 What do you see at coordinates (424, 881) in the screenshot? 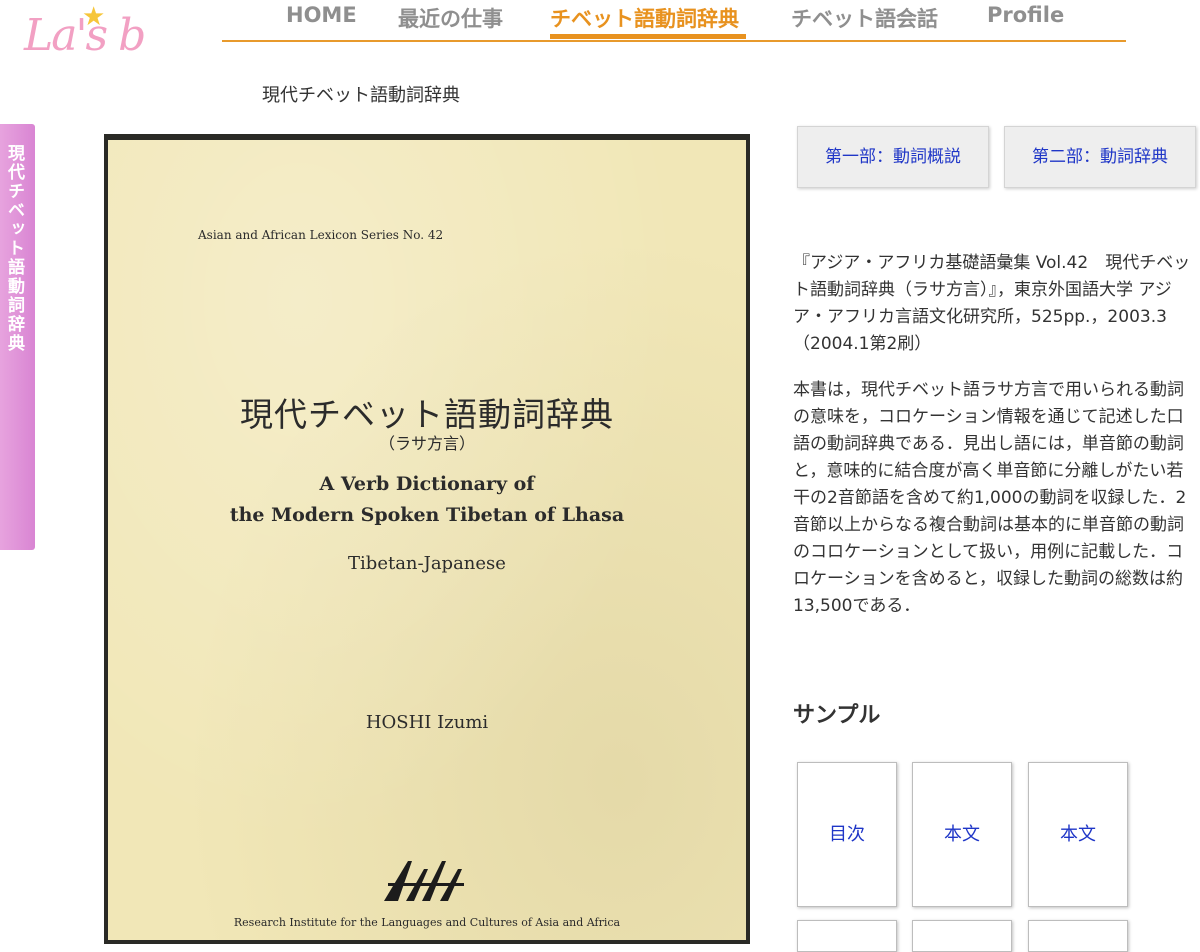
I see `publisher-logo-icon` at bounding box center [424, 881].